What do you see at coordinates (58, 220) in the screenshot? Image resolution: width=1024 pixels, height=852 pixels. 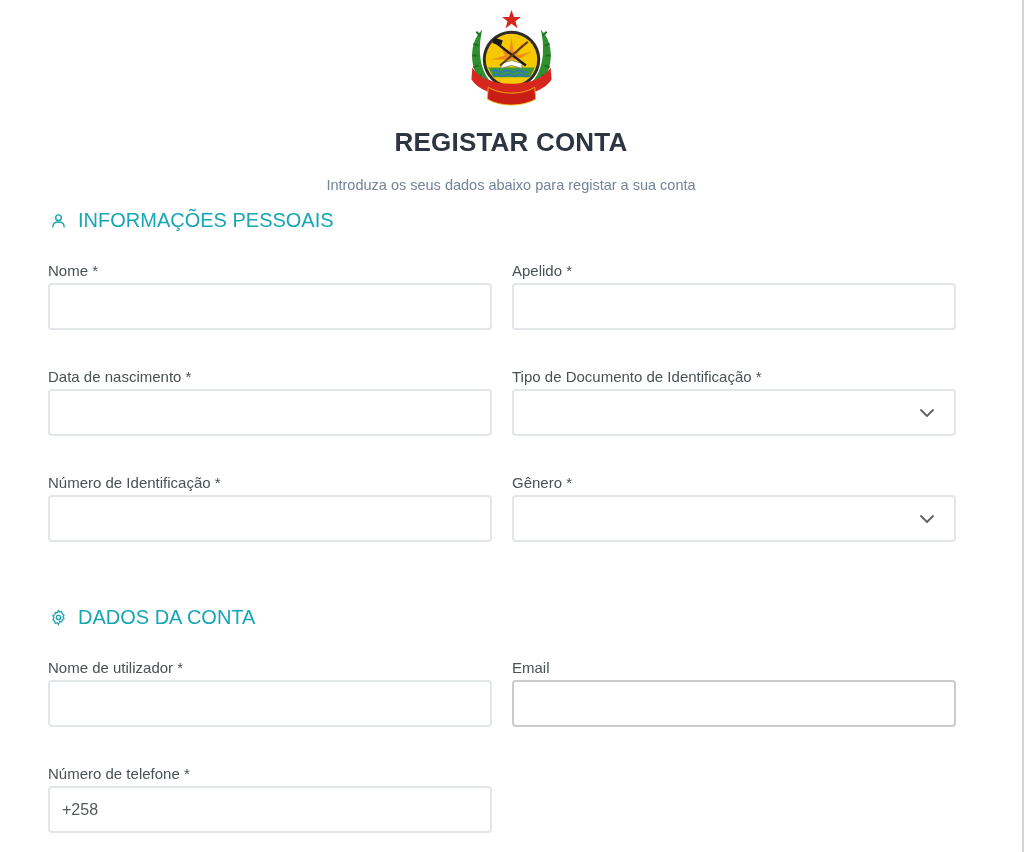 I see `person-icon` at bounding box center [58, 220].